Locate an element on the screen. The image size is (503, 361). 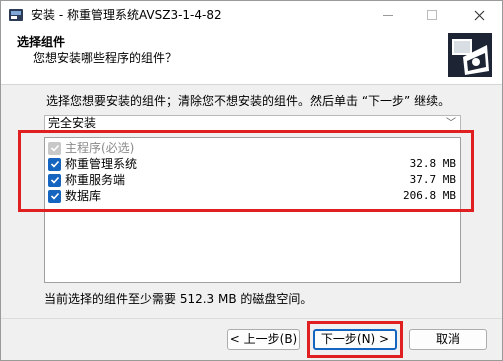
component-row-main: 主程序(必选) is located at coordinates (252, 148).